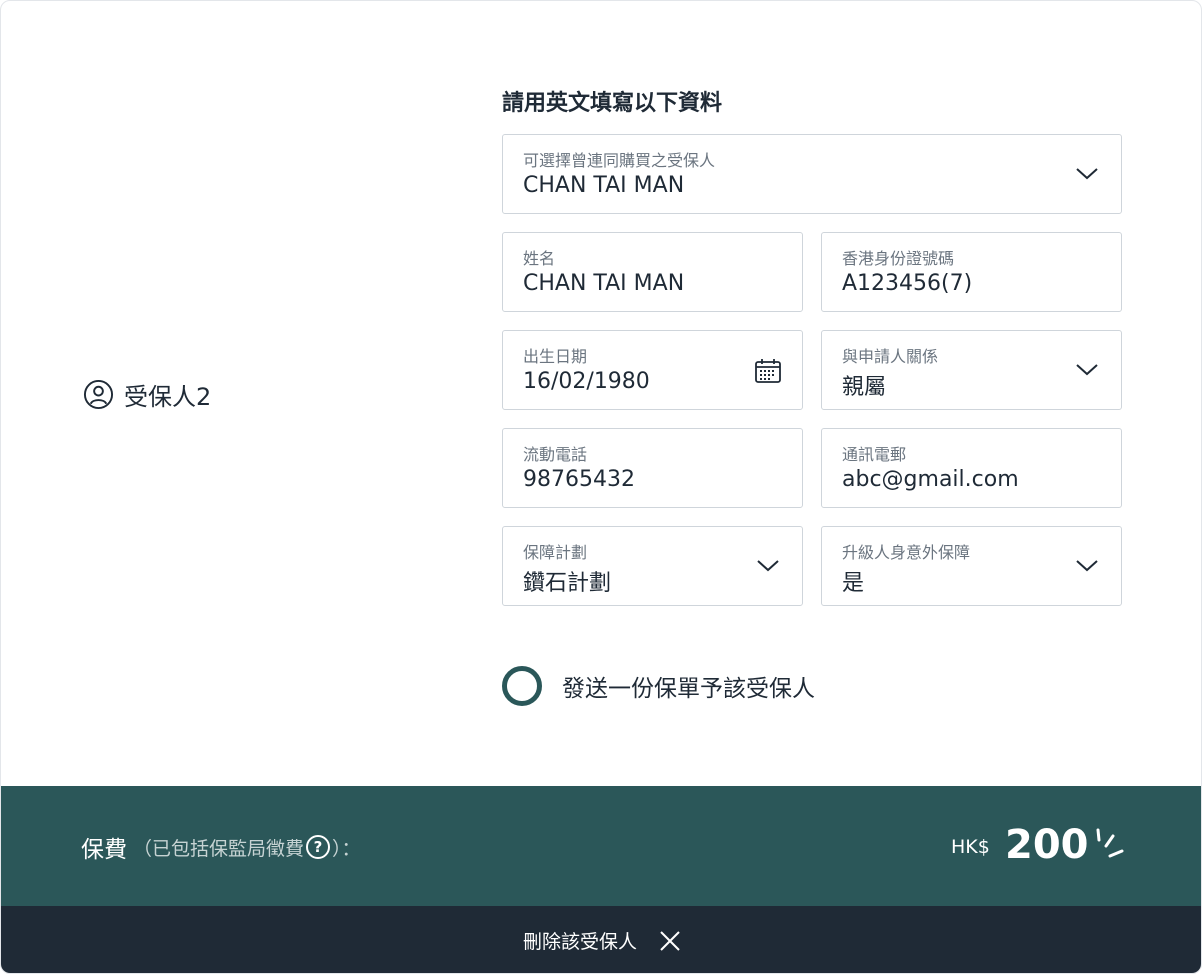  Describe the element at coordinates (586, 381) in the screenshot. I see `dob-value: 16/02/1980` at that location.